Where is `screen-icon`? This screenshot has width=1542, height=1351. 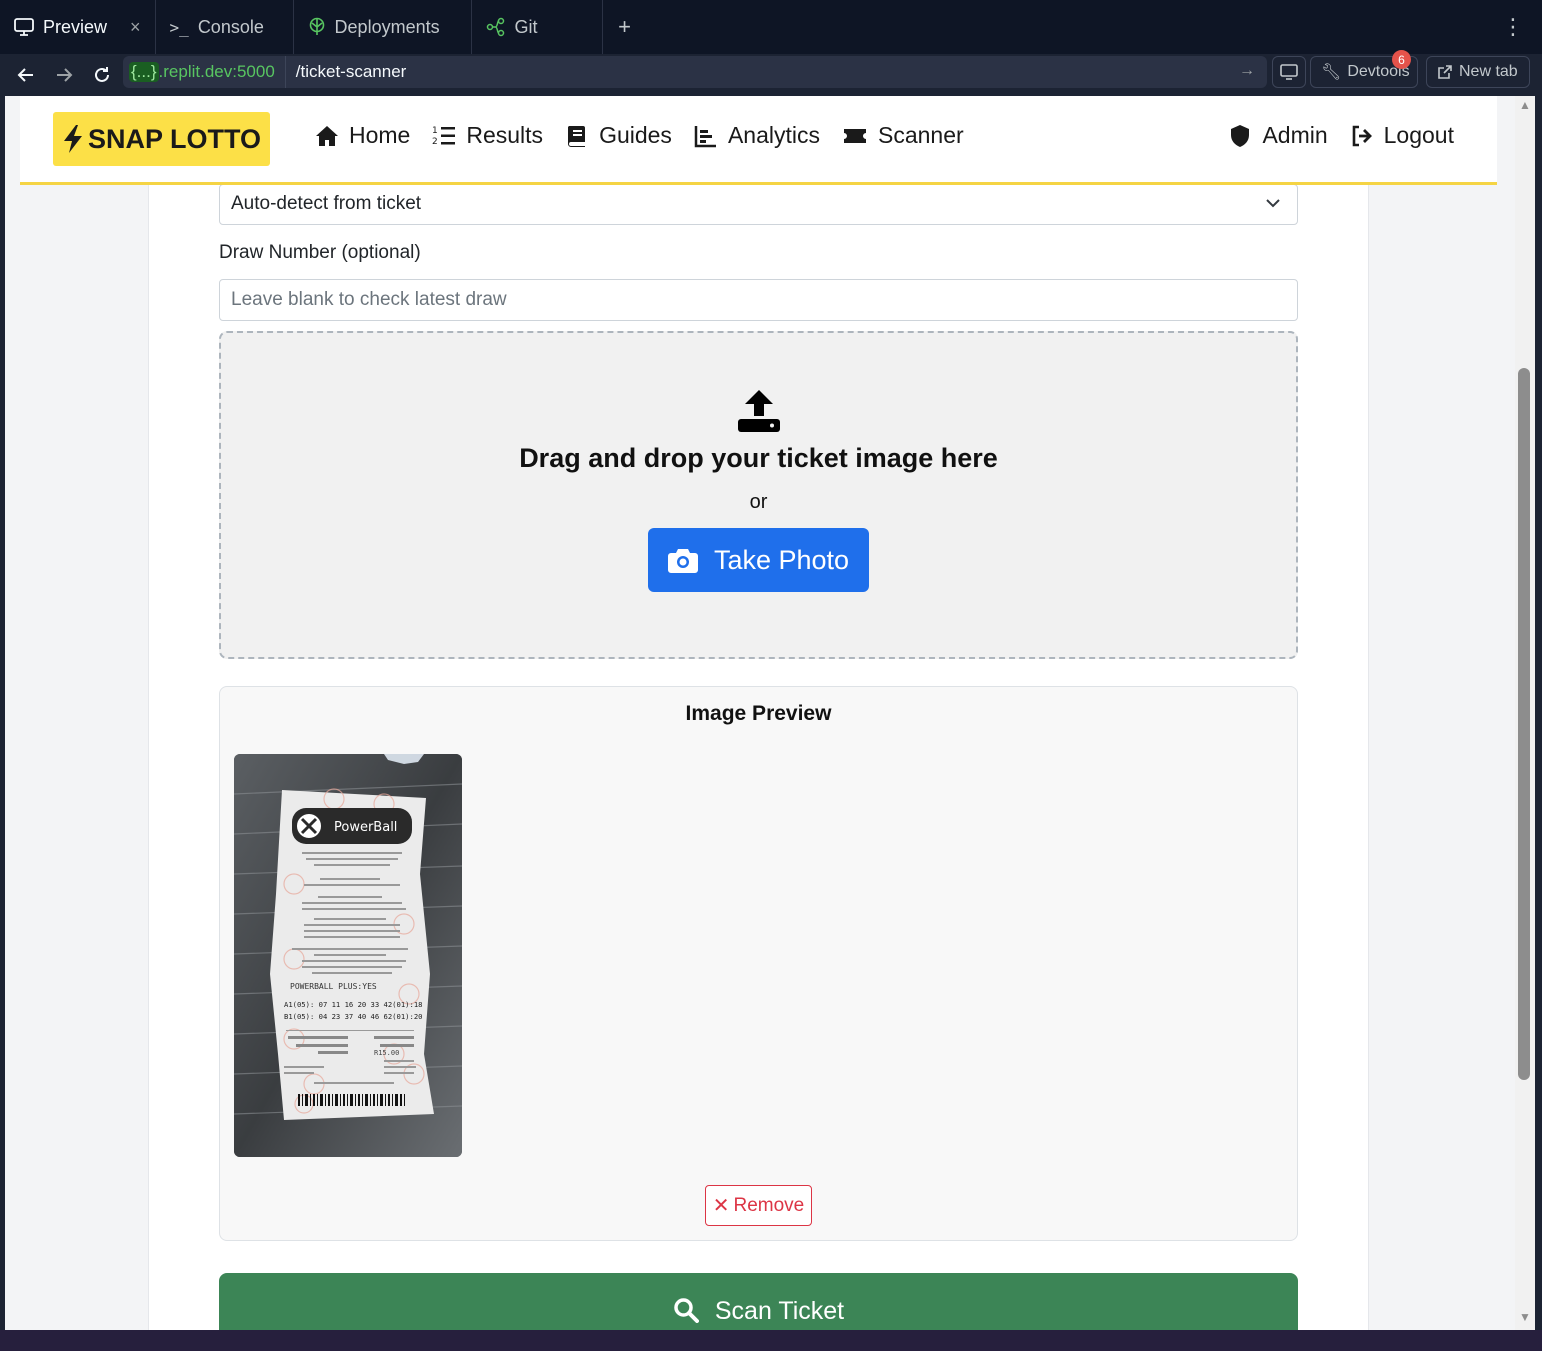 screen-icon is located at coordinates (1289, 72).